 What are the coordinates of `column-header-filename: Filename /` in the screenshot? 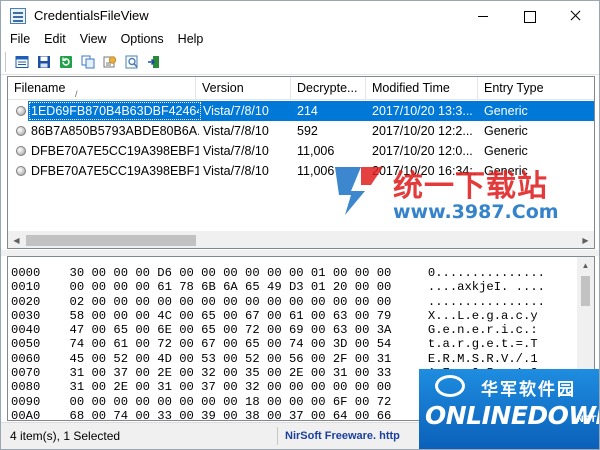 It's located at (102, 88).